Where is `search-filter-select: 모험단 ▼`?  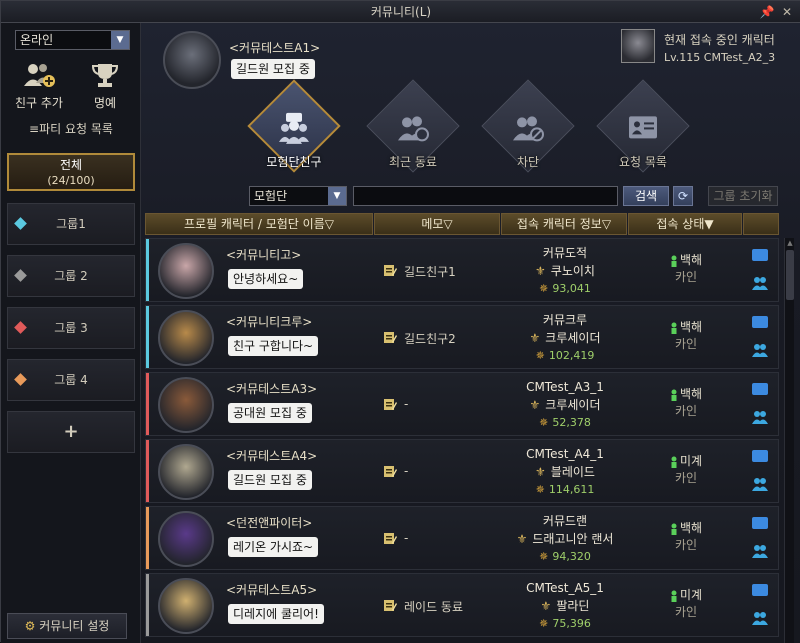
search-filter-select: 모험단 ▼ is located at coordinates (298, 196).